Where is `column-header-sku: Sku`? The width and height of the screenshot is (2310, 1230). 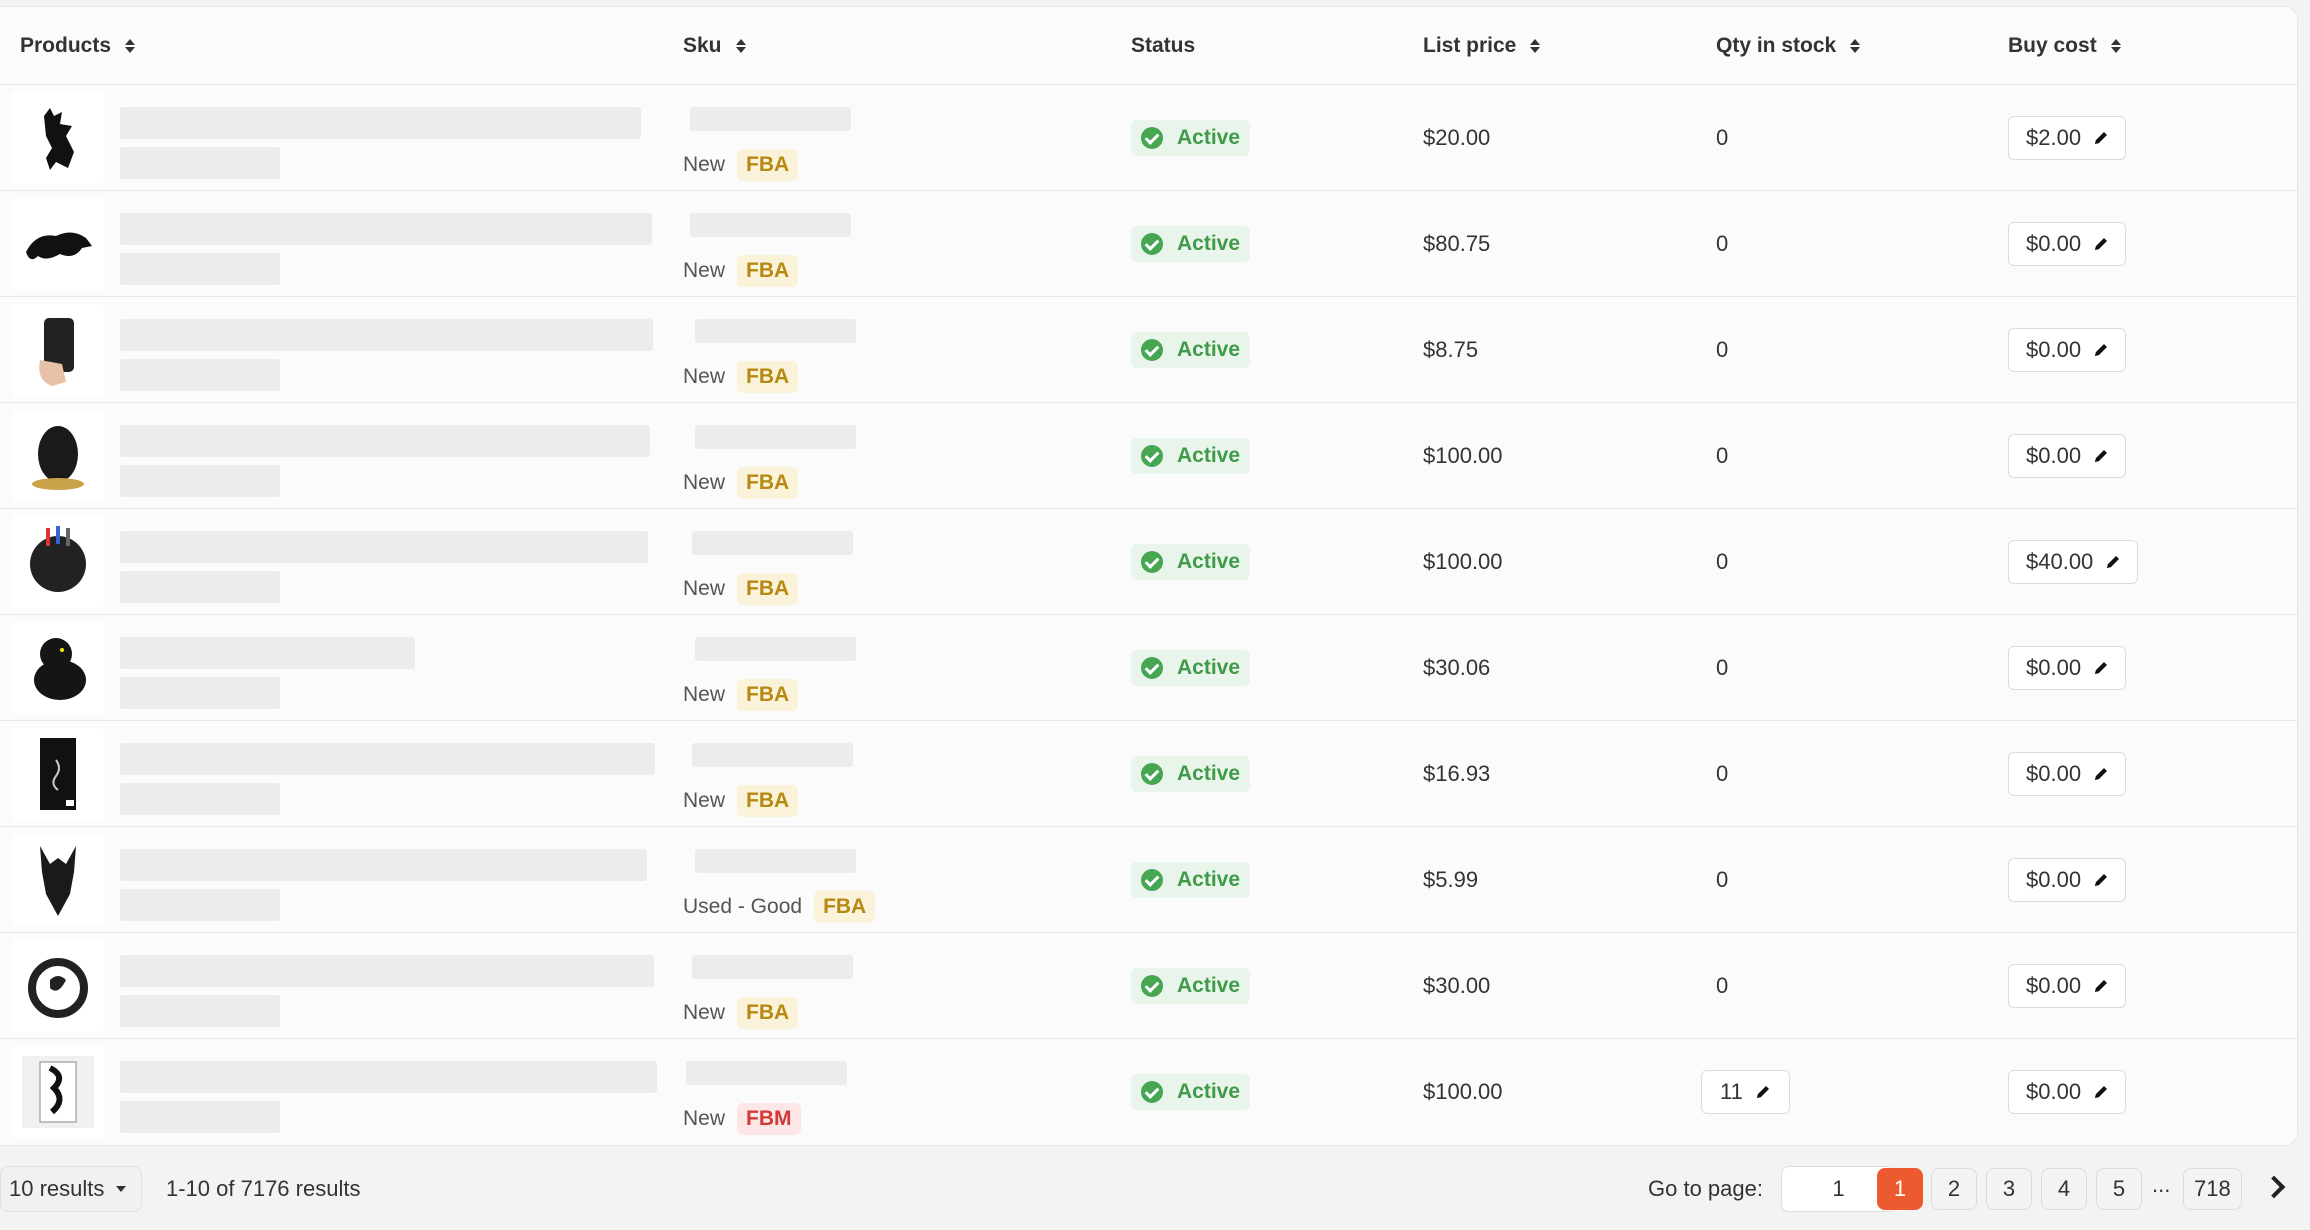
column-header-sku: Sku is located at coordinates (714, 46).